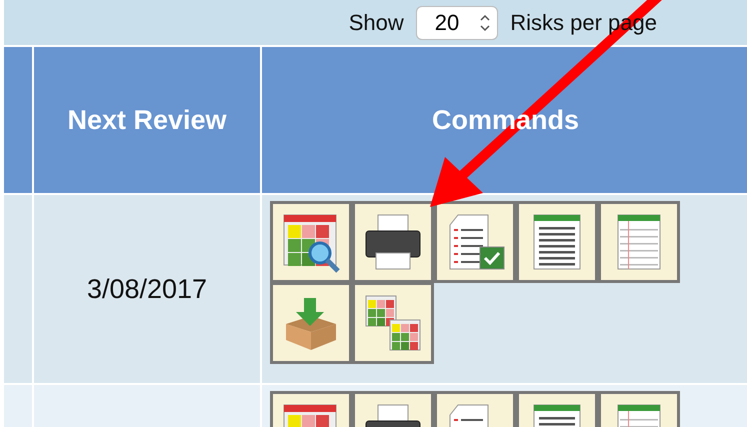 Image resolution: width=747 pixels, height=427 pixels. I want to click on page-size-select: 20, so click(457, 23).